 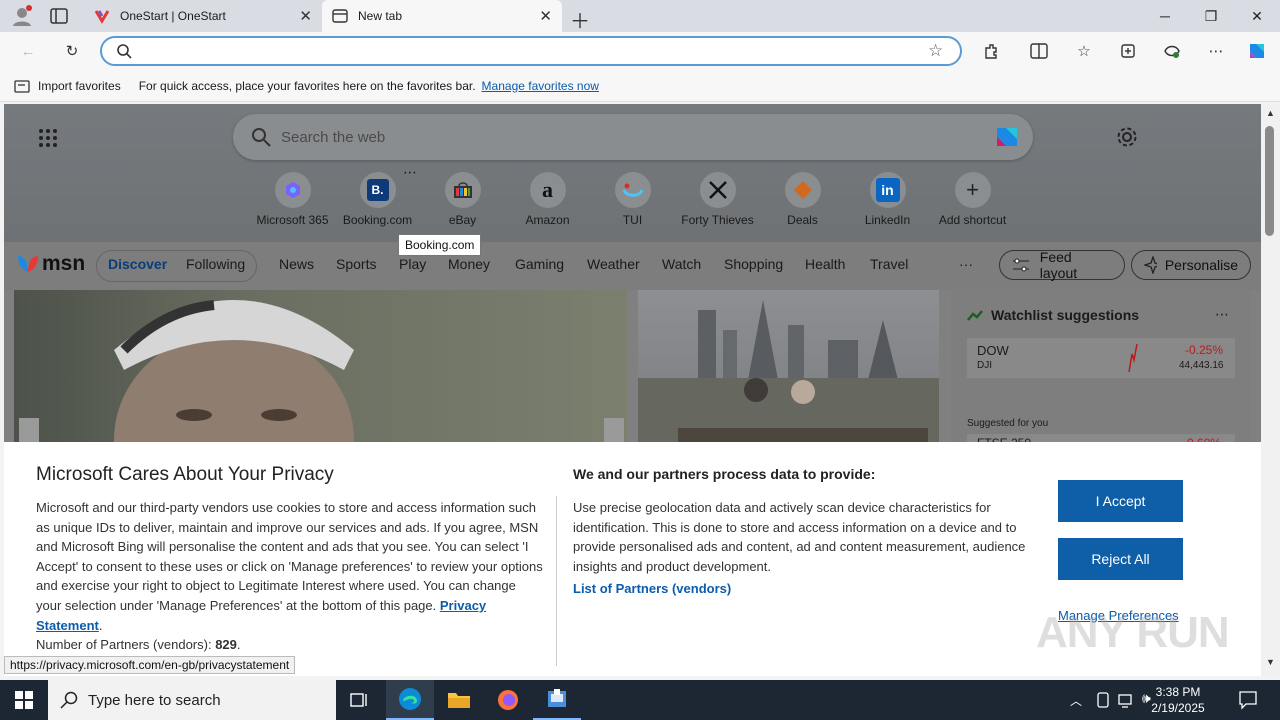 What do you see at coordinates (215, 264) in the screenshot?
I see `tab-following: Following` at bounding box center [215, 264].